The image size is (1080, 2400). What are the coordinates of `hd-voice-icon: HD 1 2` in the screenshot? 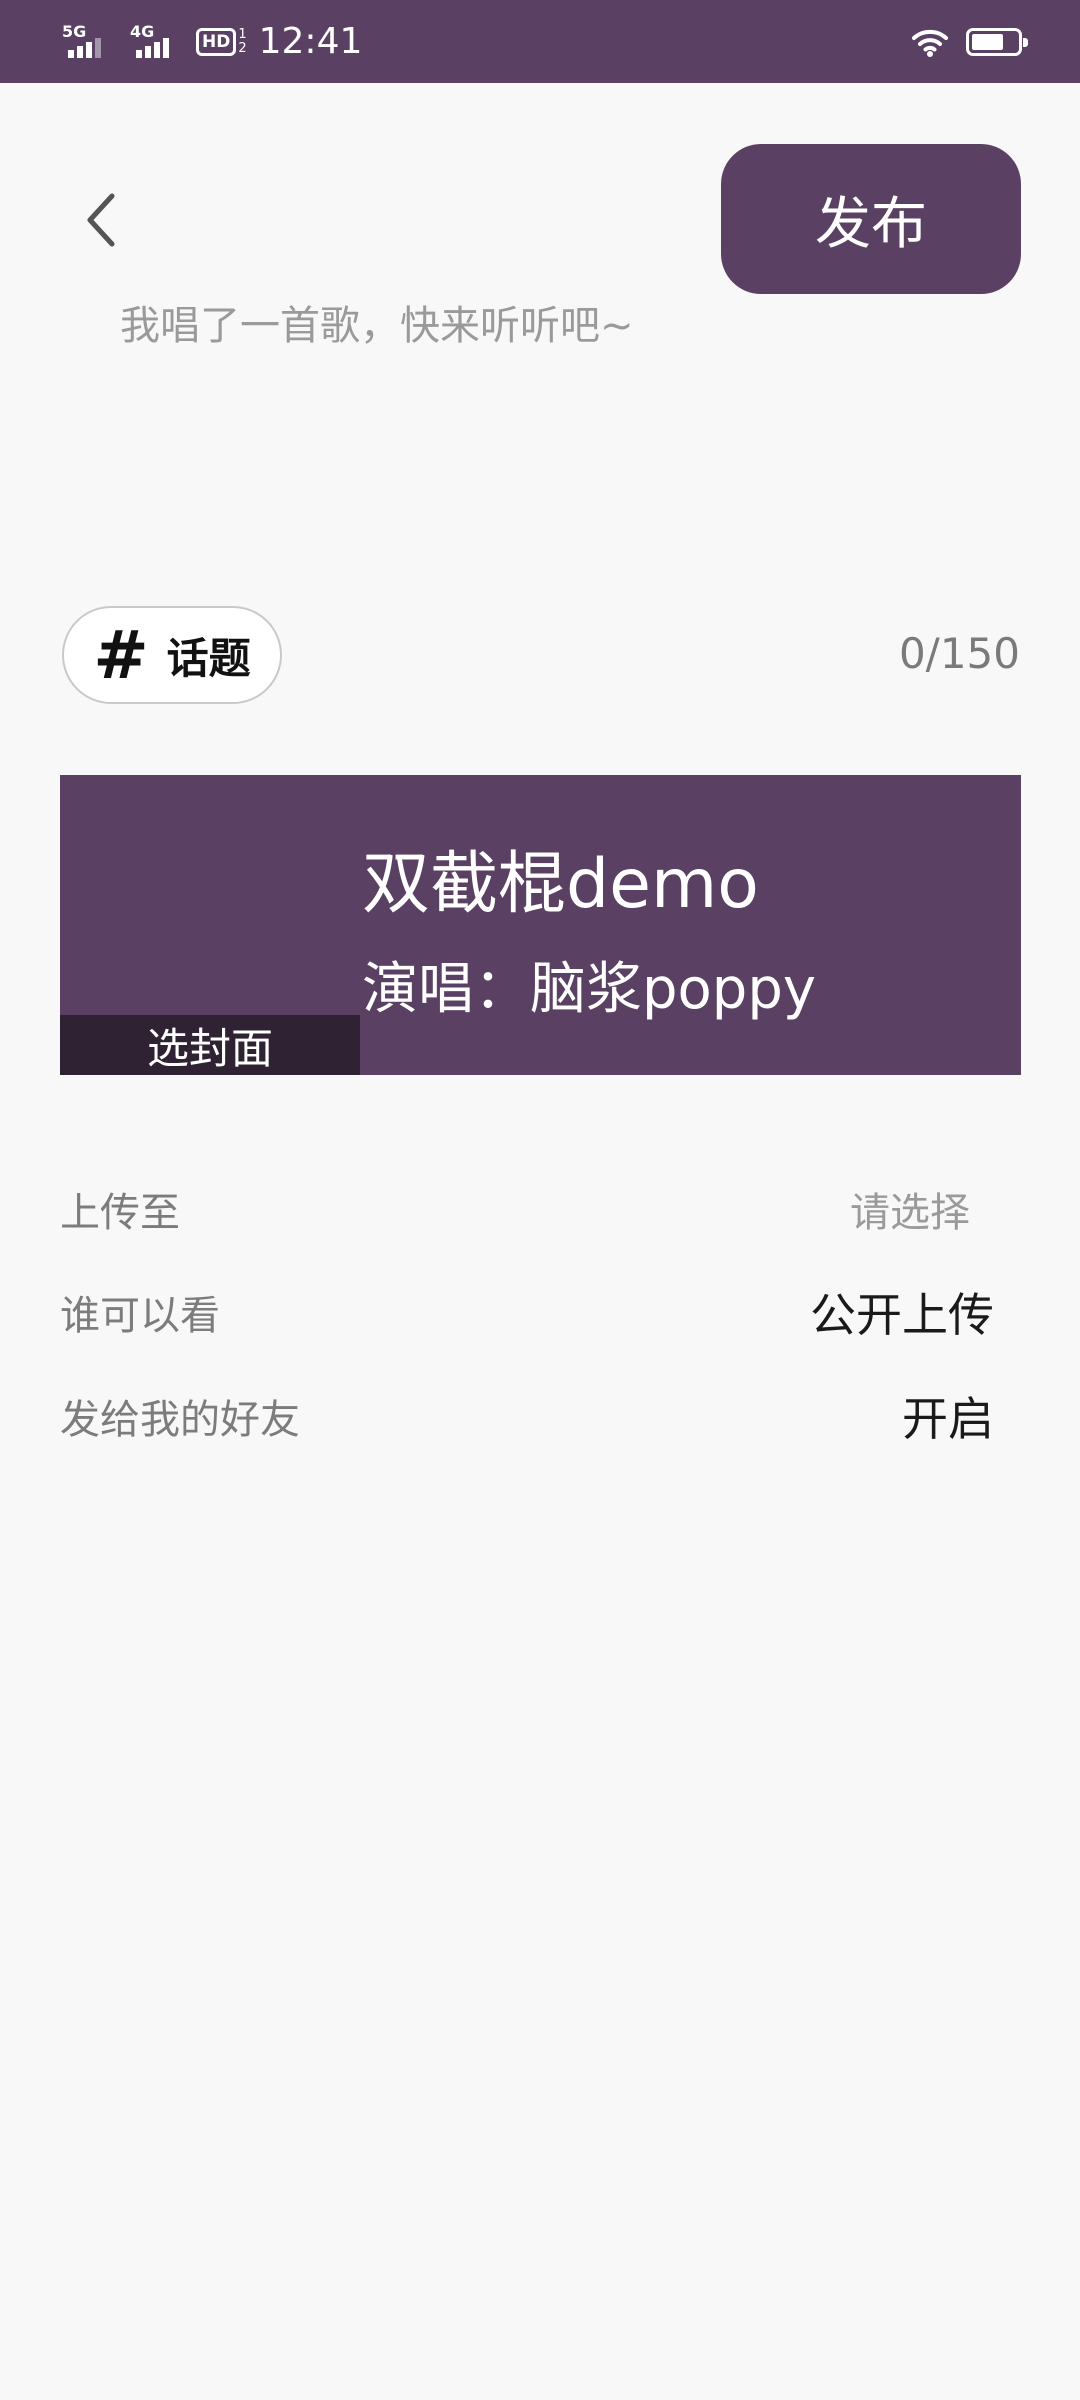 It's located at (221, 41).